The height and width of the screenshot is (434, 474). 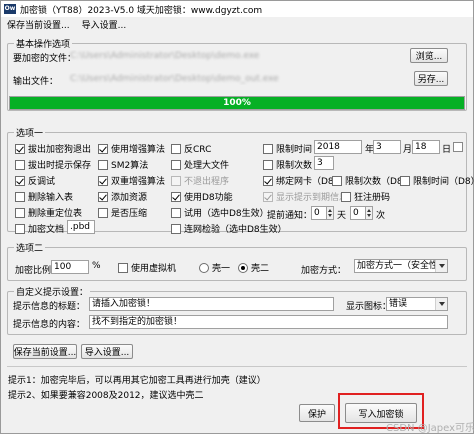 I want to click on prompt-title-input: 请插入加密锁！, so click(x=211, y=304).